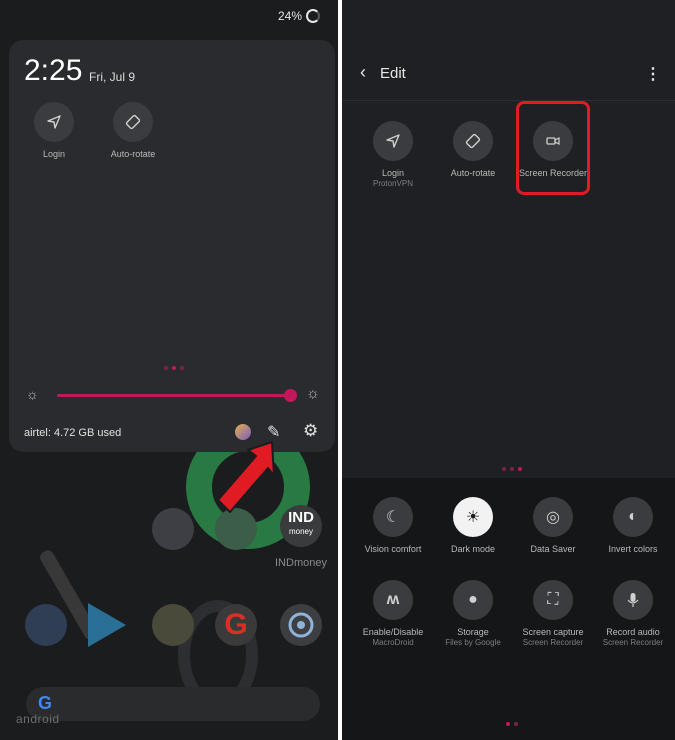 Image resolution: width=675 pixels, height=740 pixels. I want to click on camera-icon, so click(301, 625).